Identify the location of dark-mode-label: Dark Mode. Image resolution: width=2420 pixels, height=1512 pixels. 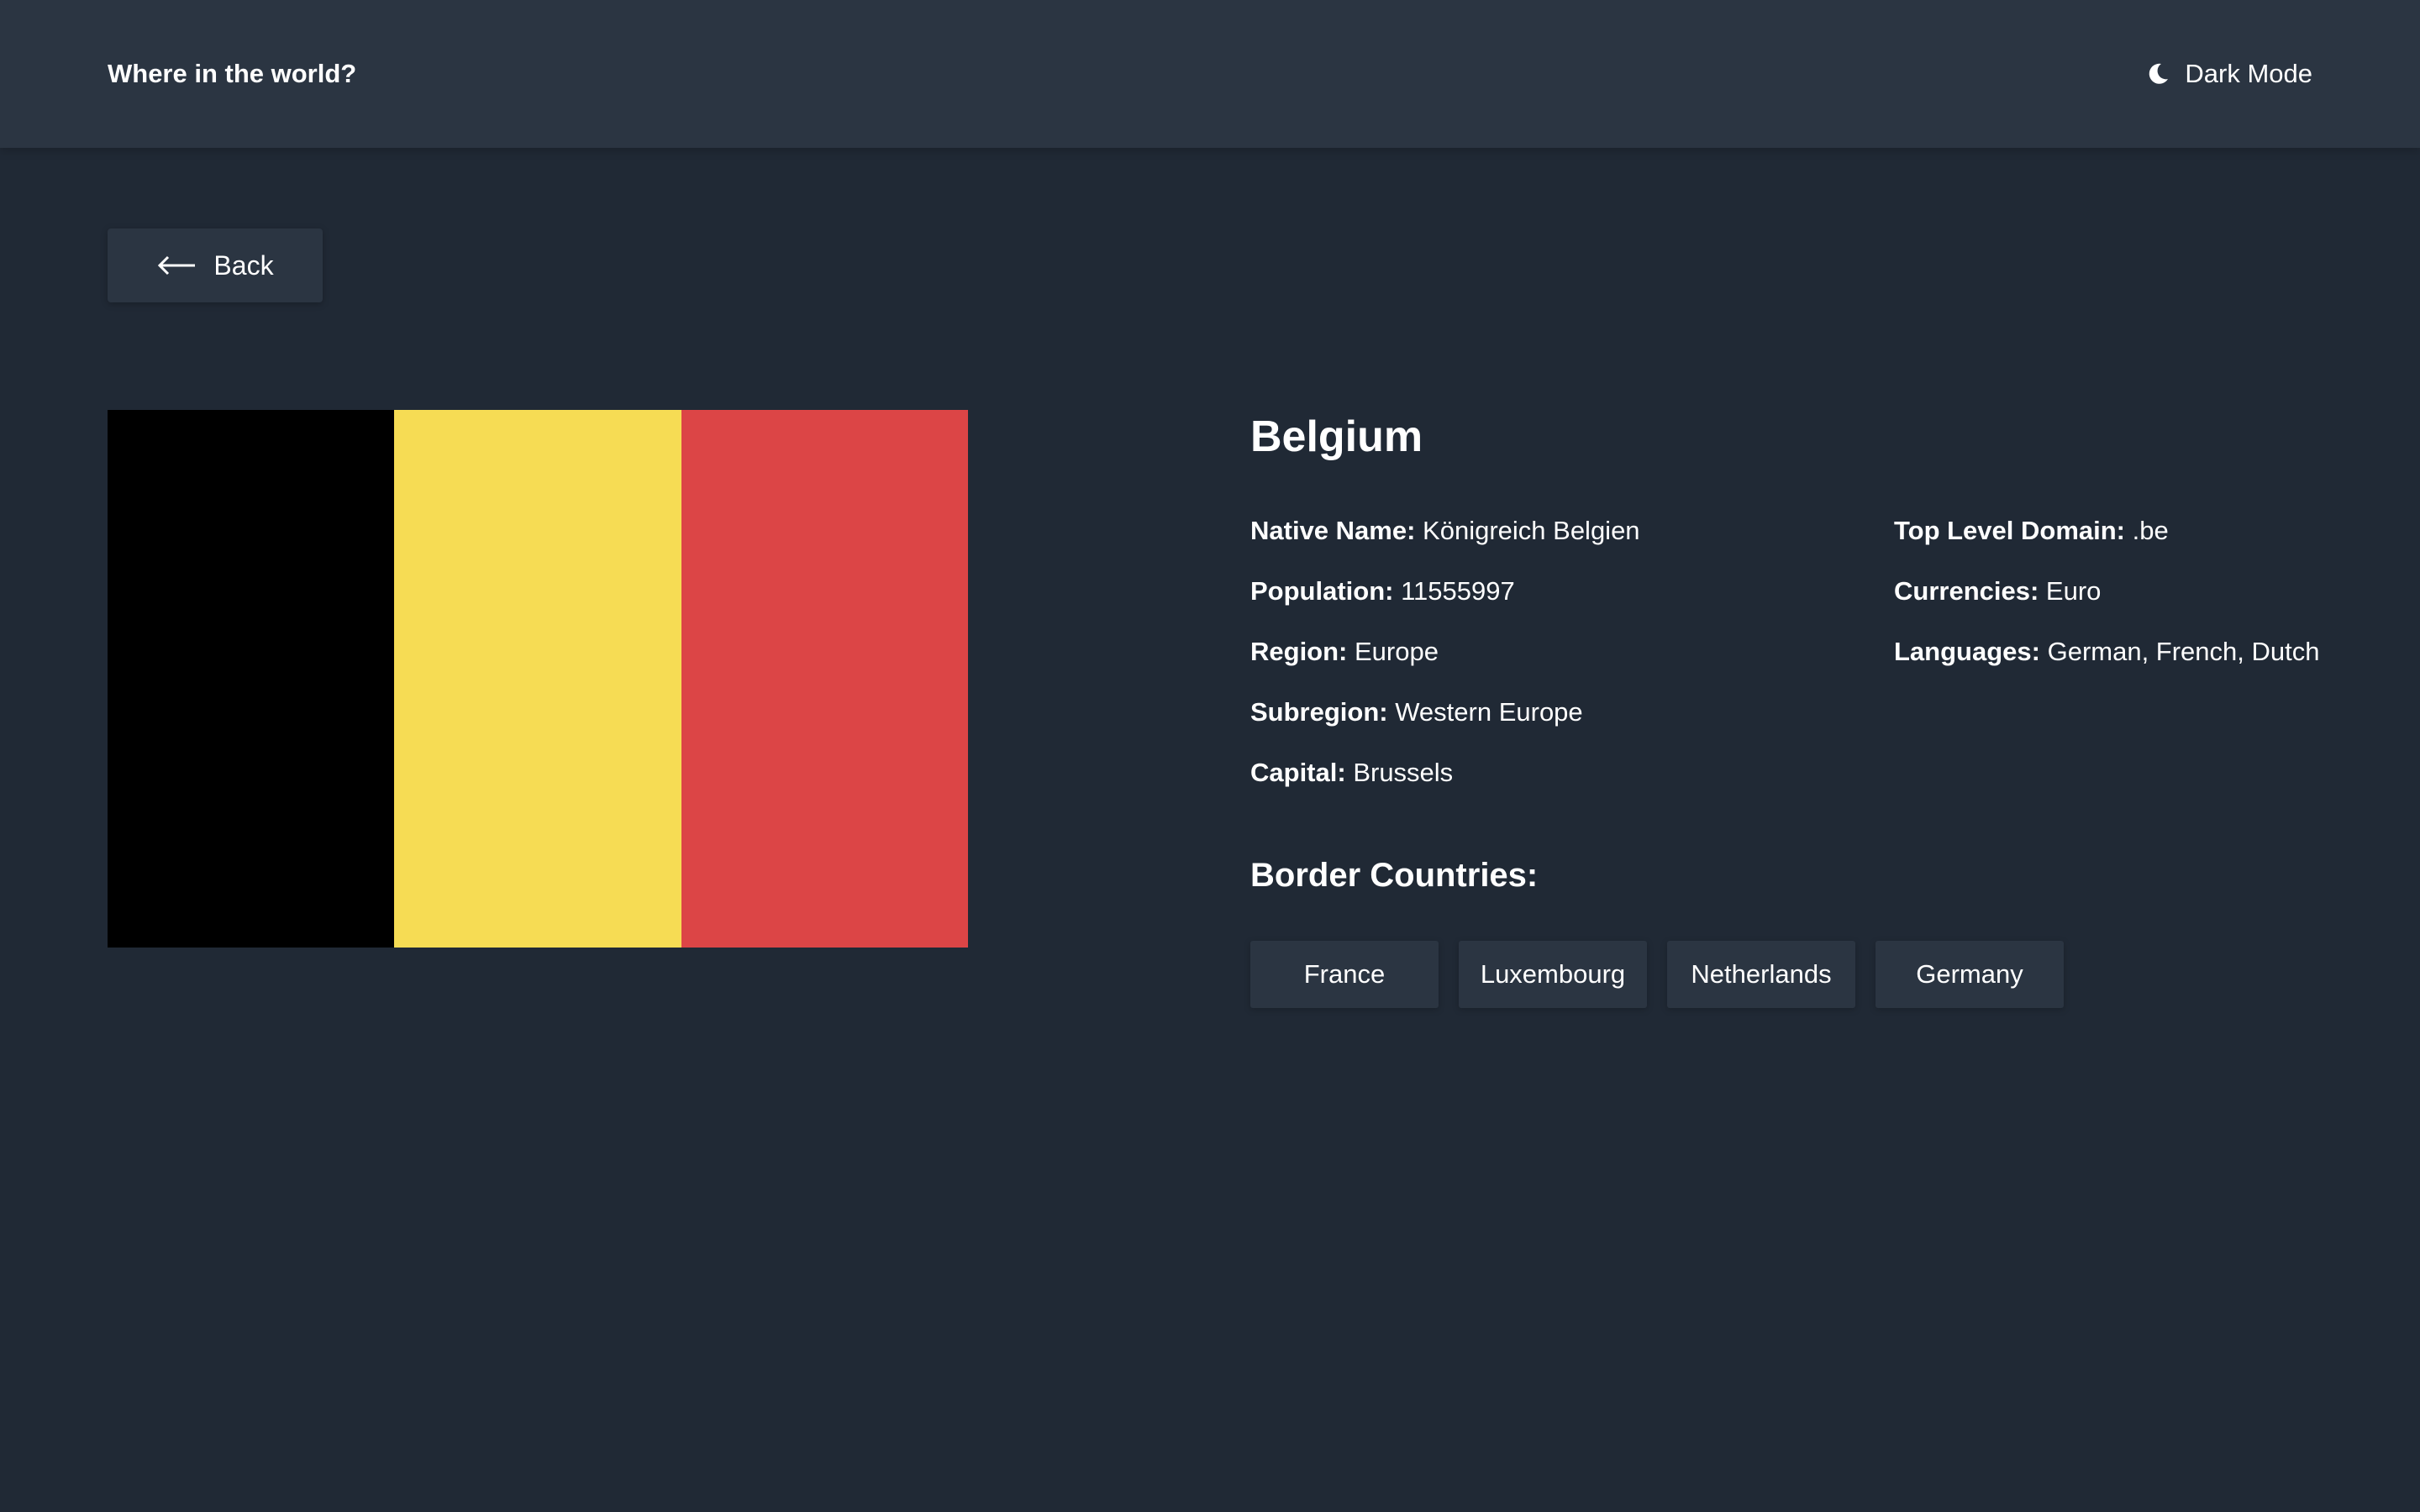
(2248, 73).